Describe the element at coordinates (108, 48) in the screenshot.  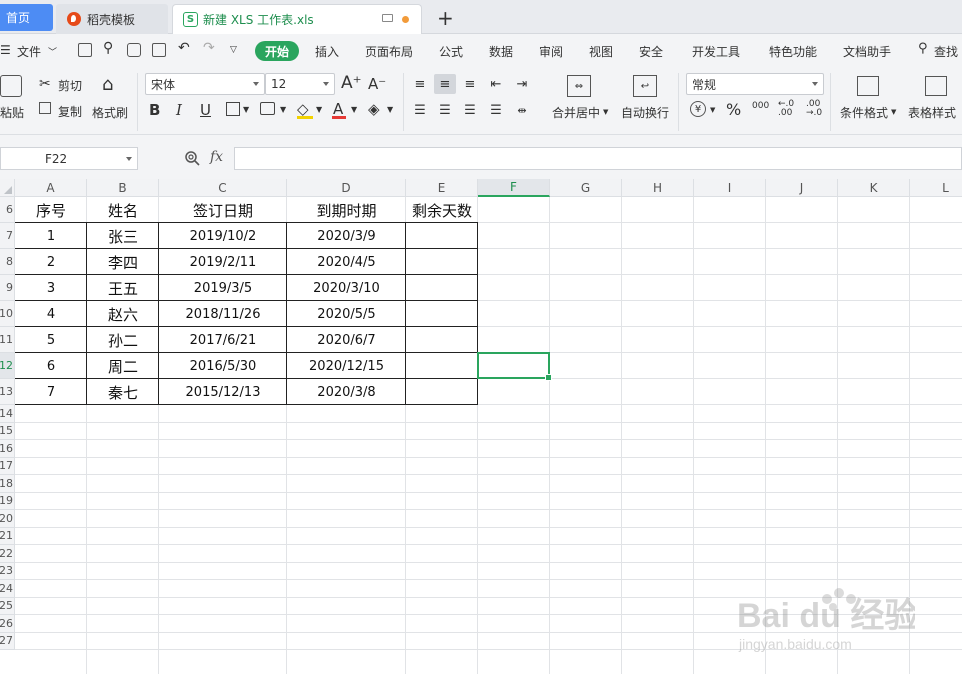
I see `share-icon: ⚲` at that location.